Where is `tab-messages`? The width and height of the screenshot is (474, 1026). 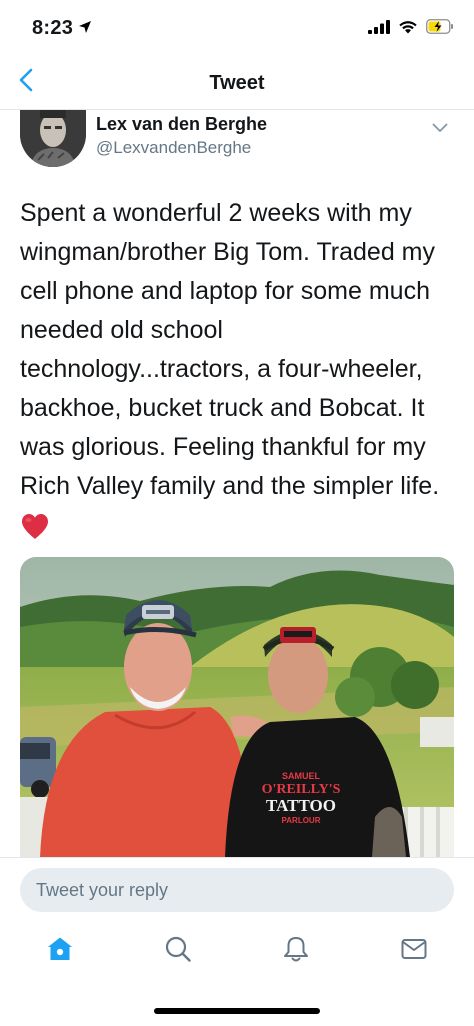 tab-messages is located at coordinates (414, 951).